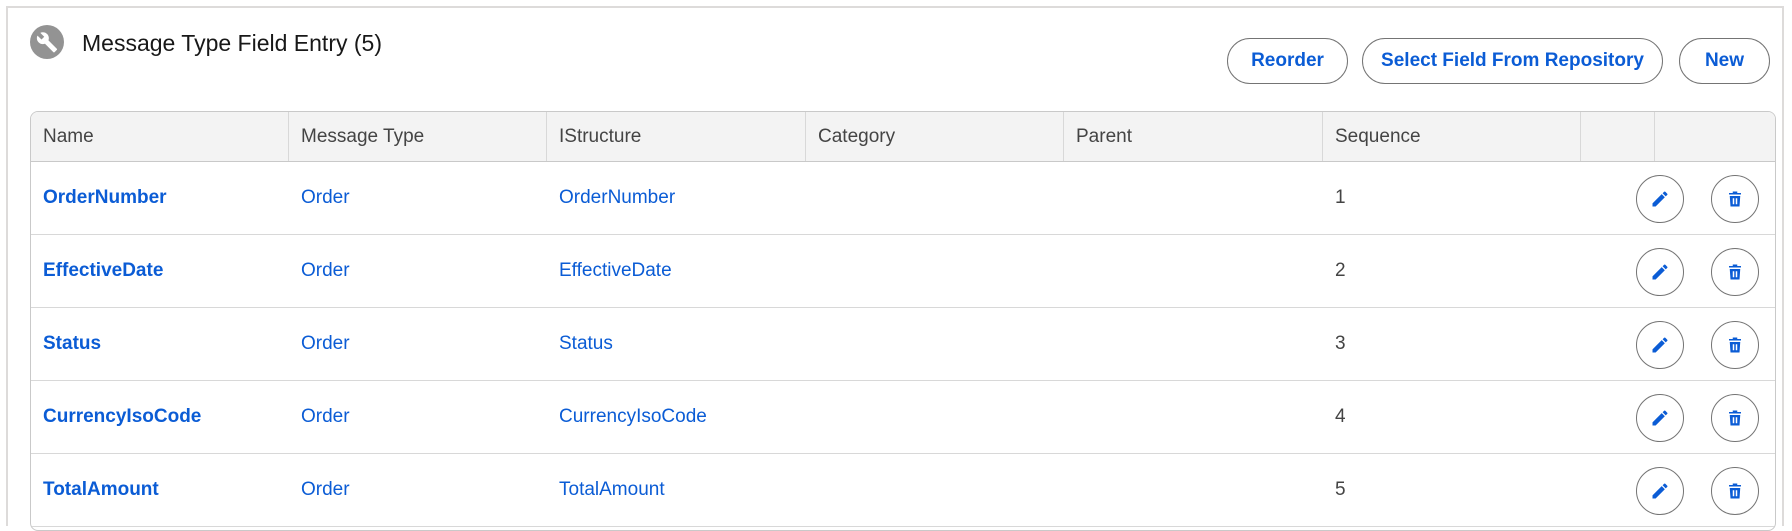 The width and height of the screenshot is (1792, 531). Describe the element at coordinates (935, 136) in the screenshot. I see `column-header-category: Category` at that location.